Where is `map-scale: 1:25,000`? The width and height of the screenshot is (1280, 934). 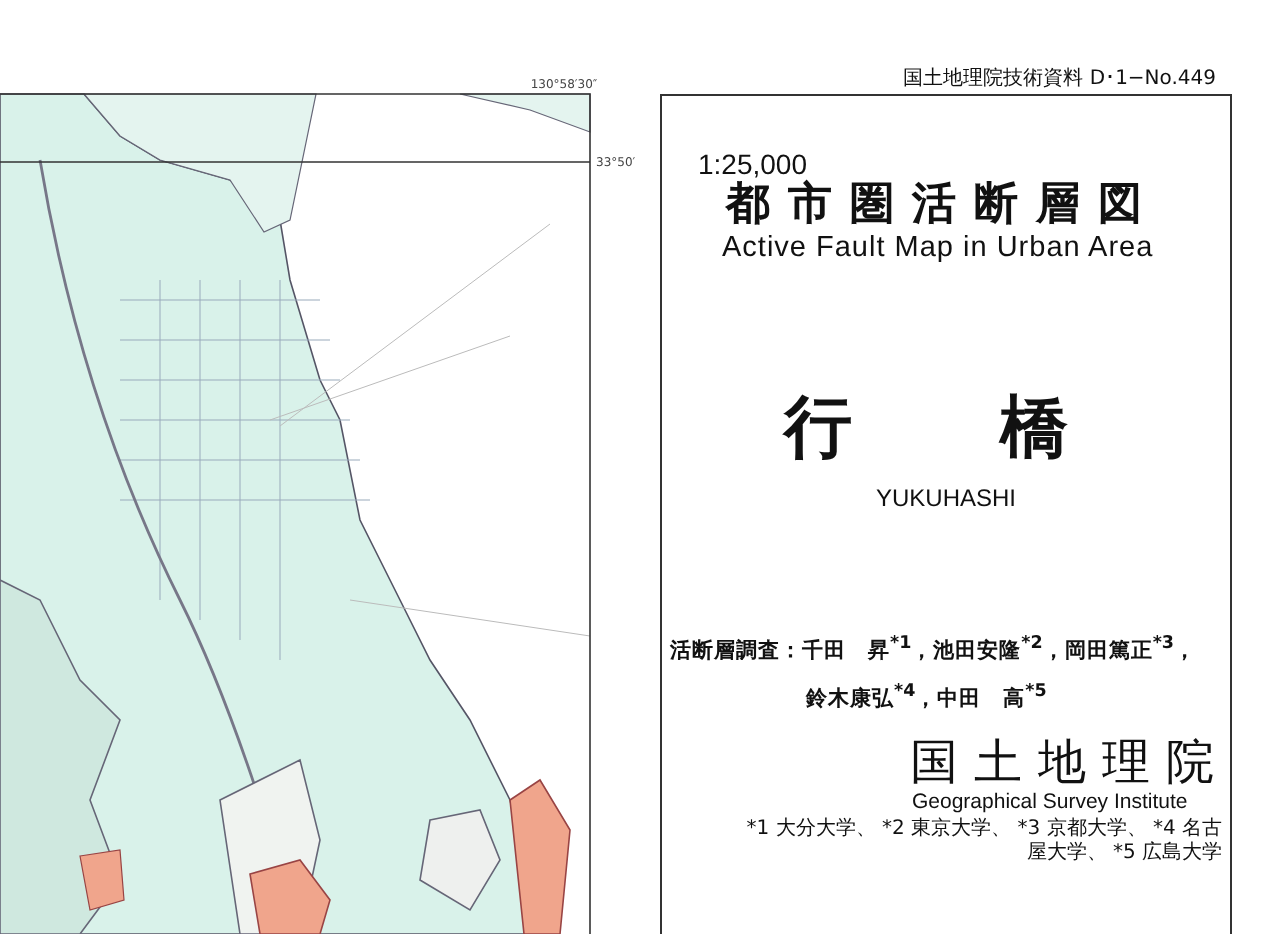
map-scale: 1:25,000 is located at coordinates (752, 164).